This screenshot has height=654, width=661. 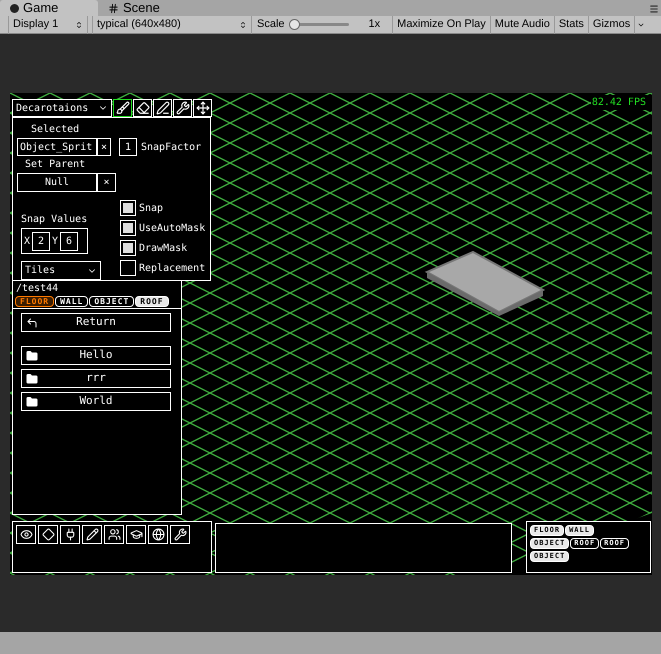 I want to click on path-label: /test44, so click(x=38, y=289).